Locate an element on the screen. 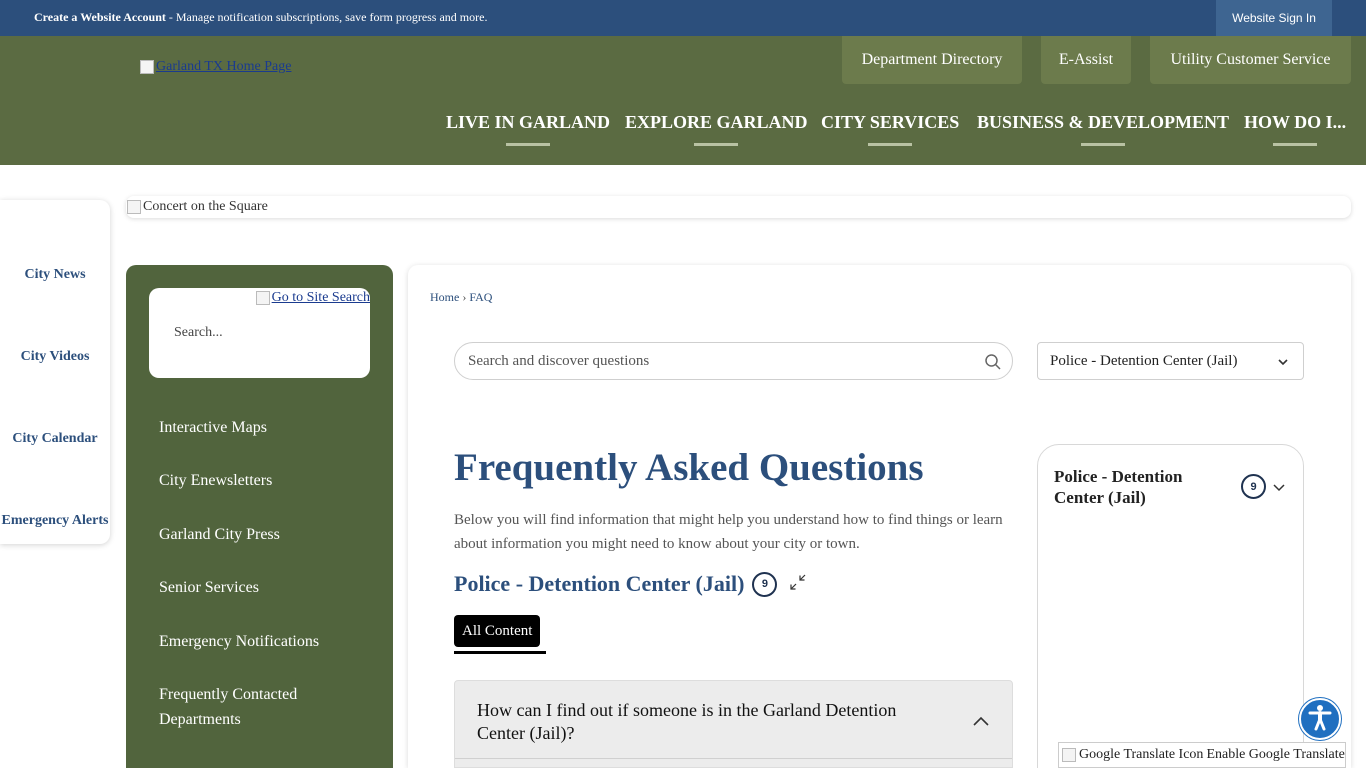  faq-search-placeholder: Search and discover questions is located at coordinates (559, 361).